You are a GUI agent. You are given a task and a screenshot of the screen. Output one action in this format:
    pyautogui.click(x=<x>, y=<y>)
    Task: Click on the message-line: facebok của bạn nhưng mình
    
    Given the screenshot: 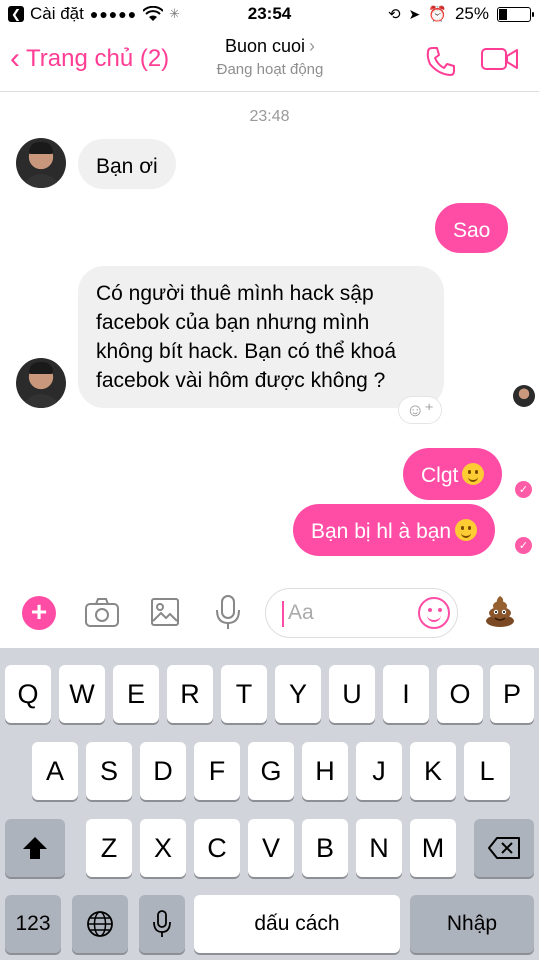 What is the action you would take?
    pyautogui.click(x=233, y=322)
    